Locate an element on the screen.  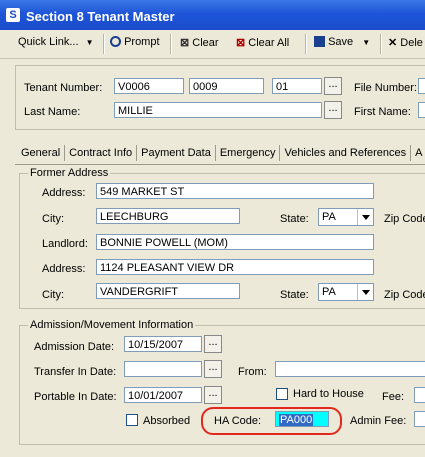
absorbed-checkbox is located at coordinates (132, 420).